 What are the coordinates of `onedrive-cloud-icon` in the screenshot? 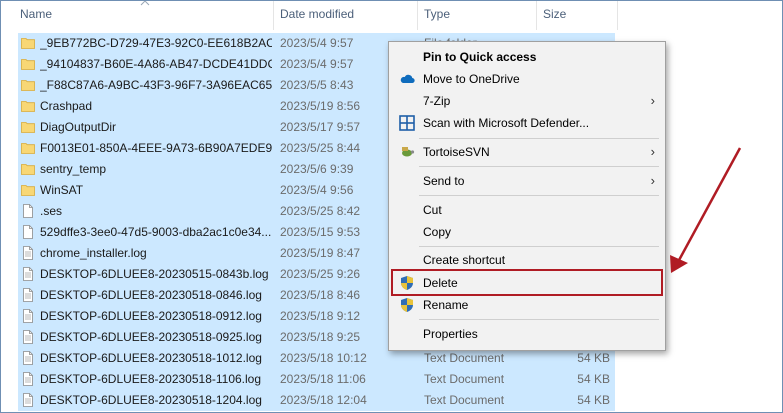 It's located at (407, 79).